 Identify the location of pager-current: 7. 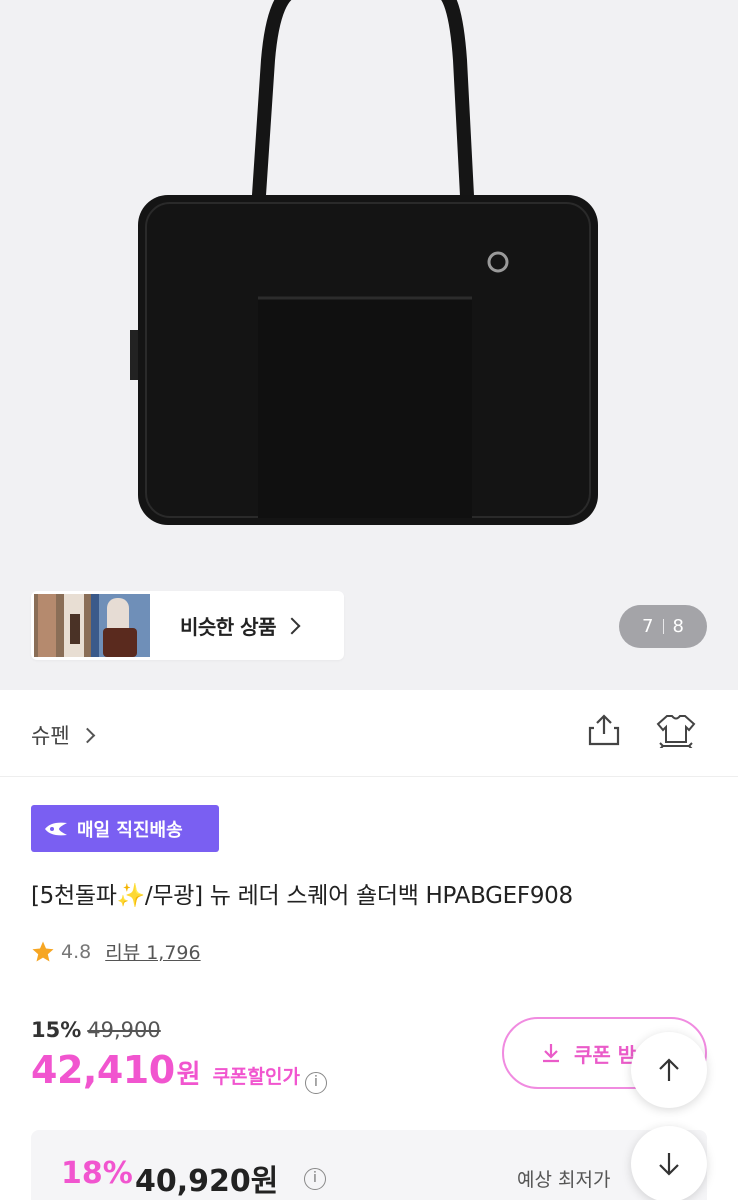
(648, 626).